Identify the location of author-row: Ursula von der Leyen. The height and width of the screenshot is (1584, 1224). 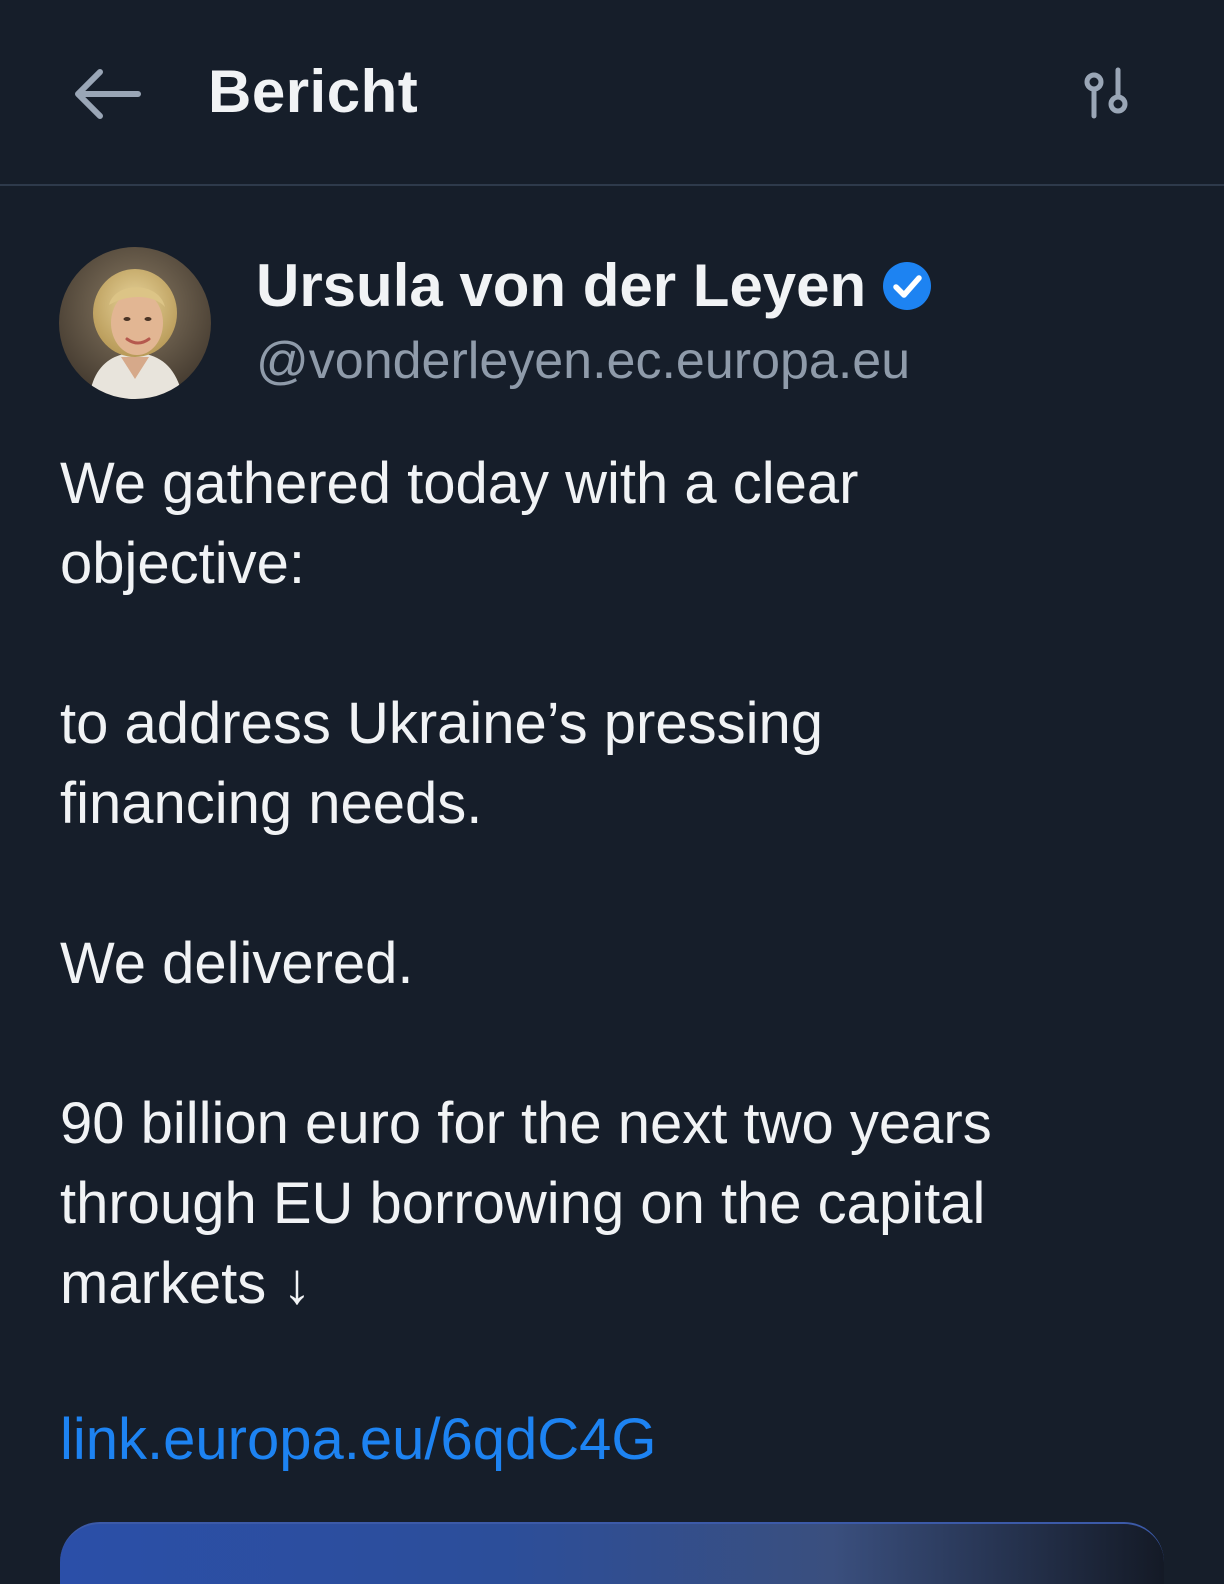
(594, 286).